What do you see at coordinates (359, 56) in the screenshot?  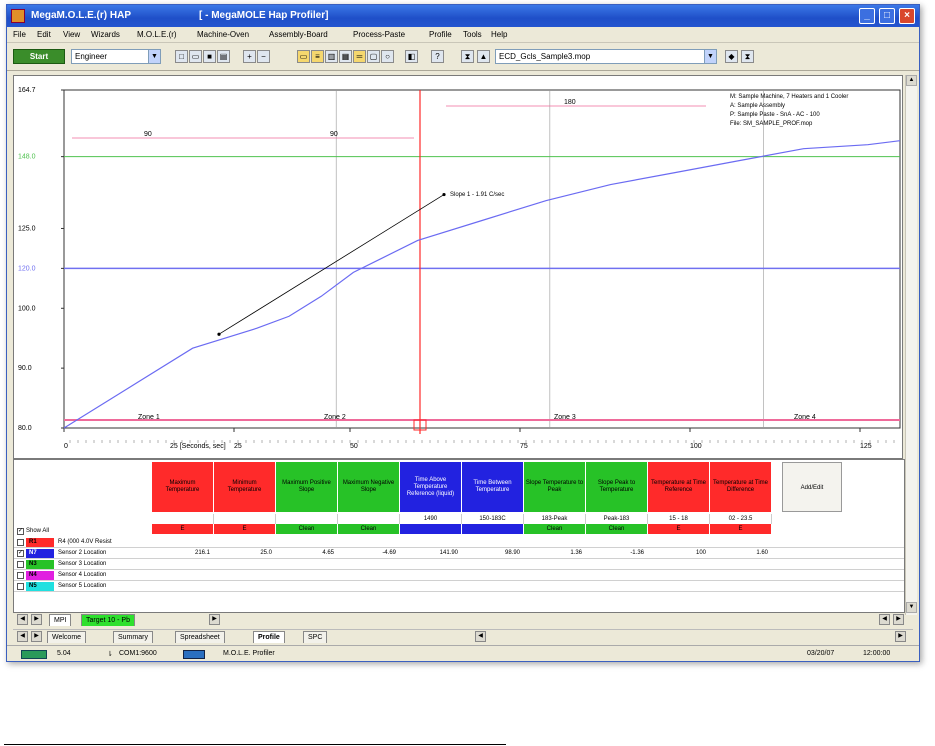 I see `ruler-icon: ═` at bounding box center [359, 56].